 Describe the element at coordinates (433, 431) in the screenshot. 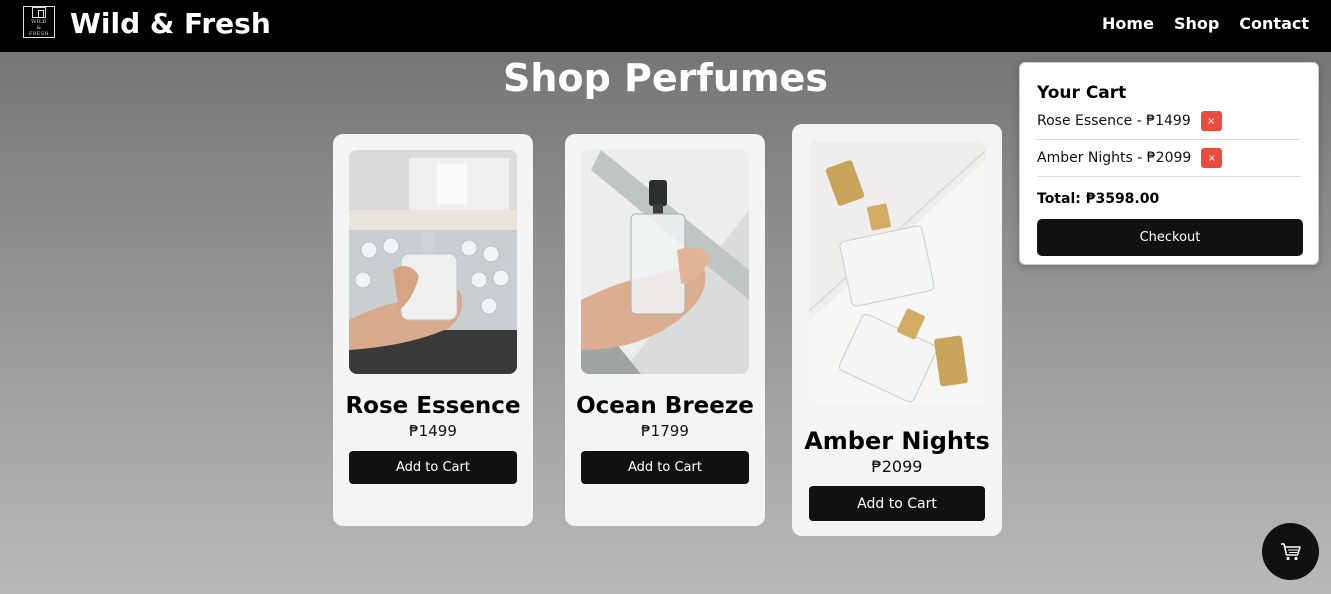

I see `product-price: ₱1499` at that location.